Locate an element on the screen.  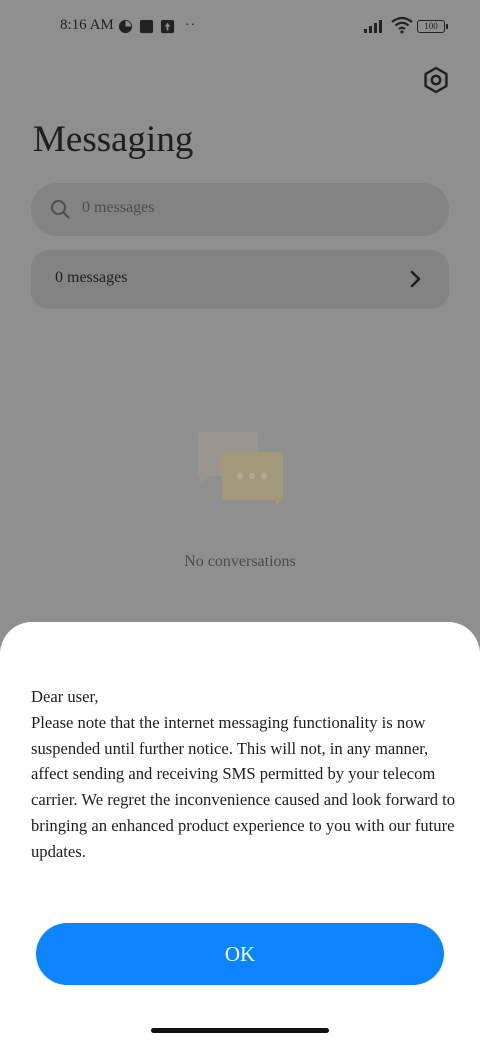
status-bar: 8:16 AM ·· 100 is located at coordinates (240, 28).